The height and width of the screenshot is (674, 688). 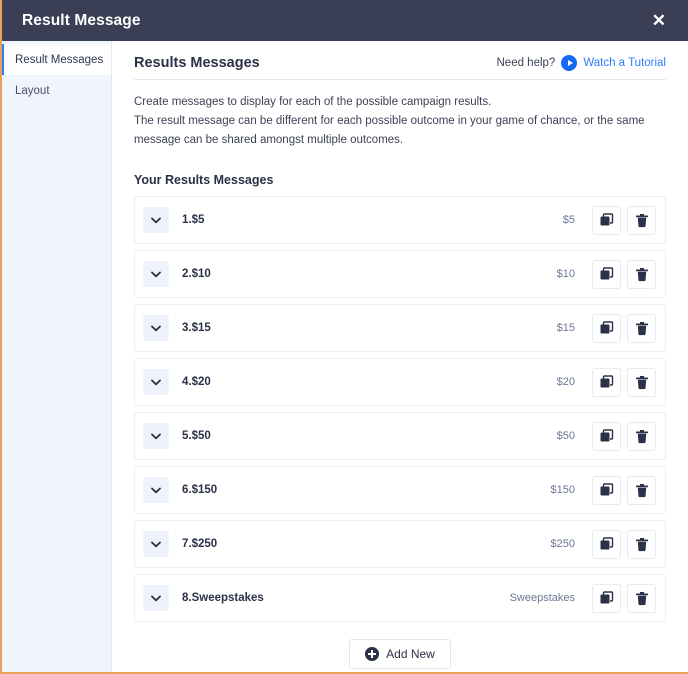 I want to click on list-item-value: $5, so click(x=568, y=220).